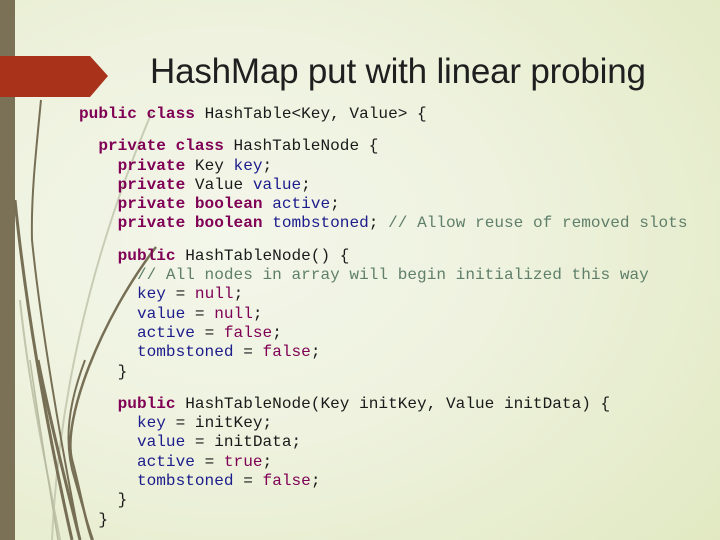 Image resolution: width=720 pixels, height=540 pixels. What do you see at coordinates (383, 314) in the screenshot?
I see `code-line: value = null;` at bounding box center [383, 314].